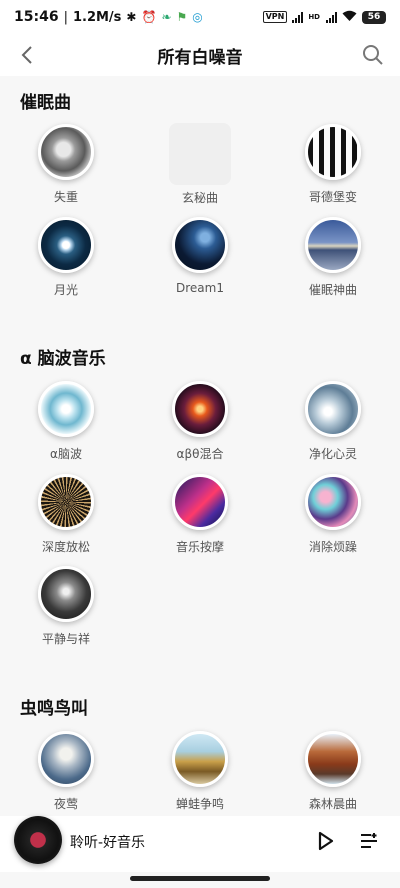 The height and width of the screenshot is (888, 400). I want to click on wifi-icon, so click(349, 17).